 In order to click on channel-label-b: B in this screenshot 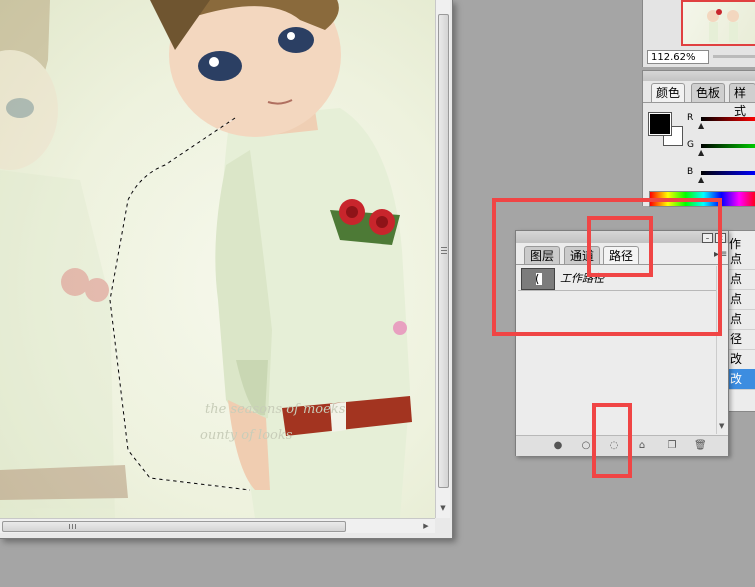, I will do `click(690, 172)`.